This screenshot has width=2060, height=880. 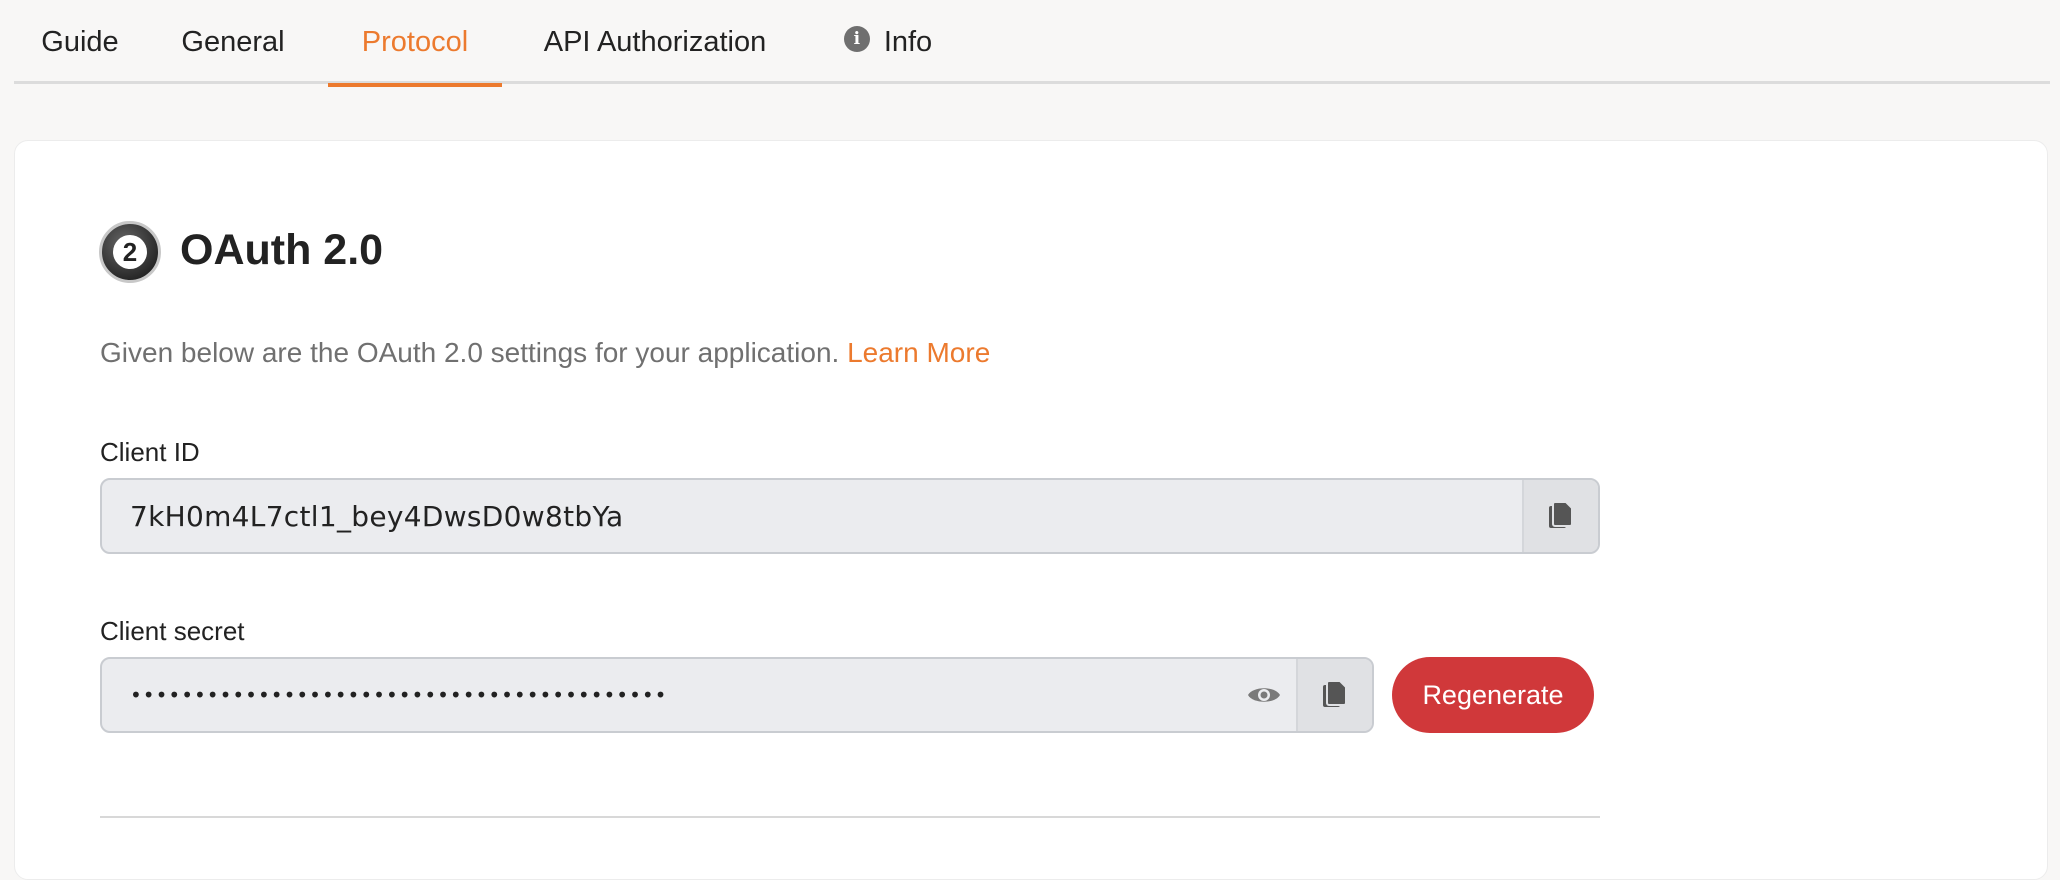 What do you see at coordinates (282, 250) in the screenshot?
I see `page-title: OAuth 2.0` at bounding box center [282, 250].